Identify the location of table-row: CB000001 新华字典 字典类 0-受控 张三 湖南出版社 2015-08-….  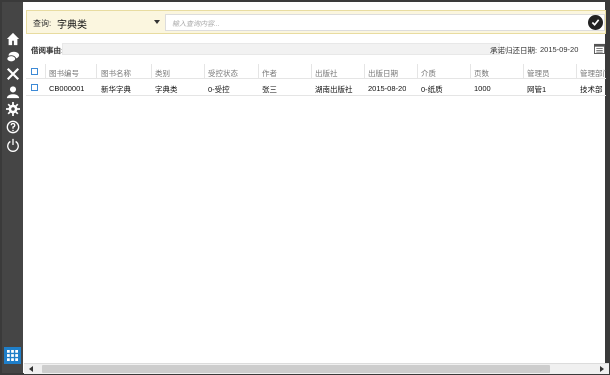
(316, 88).